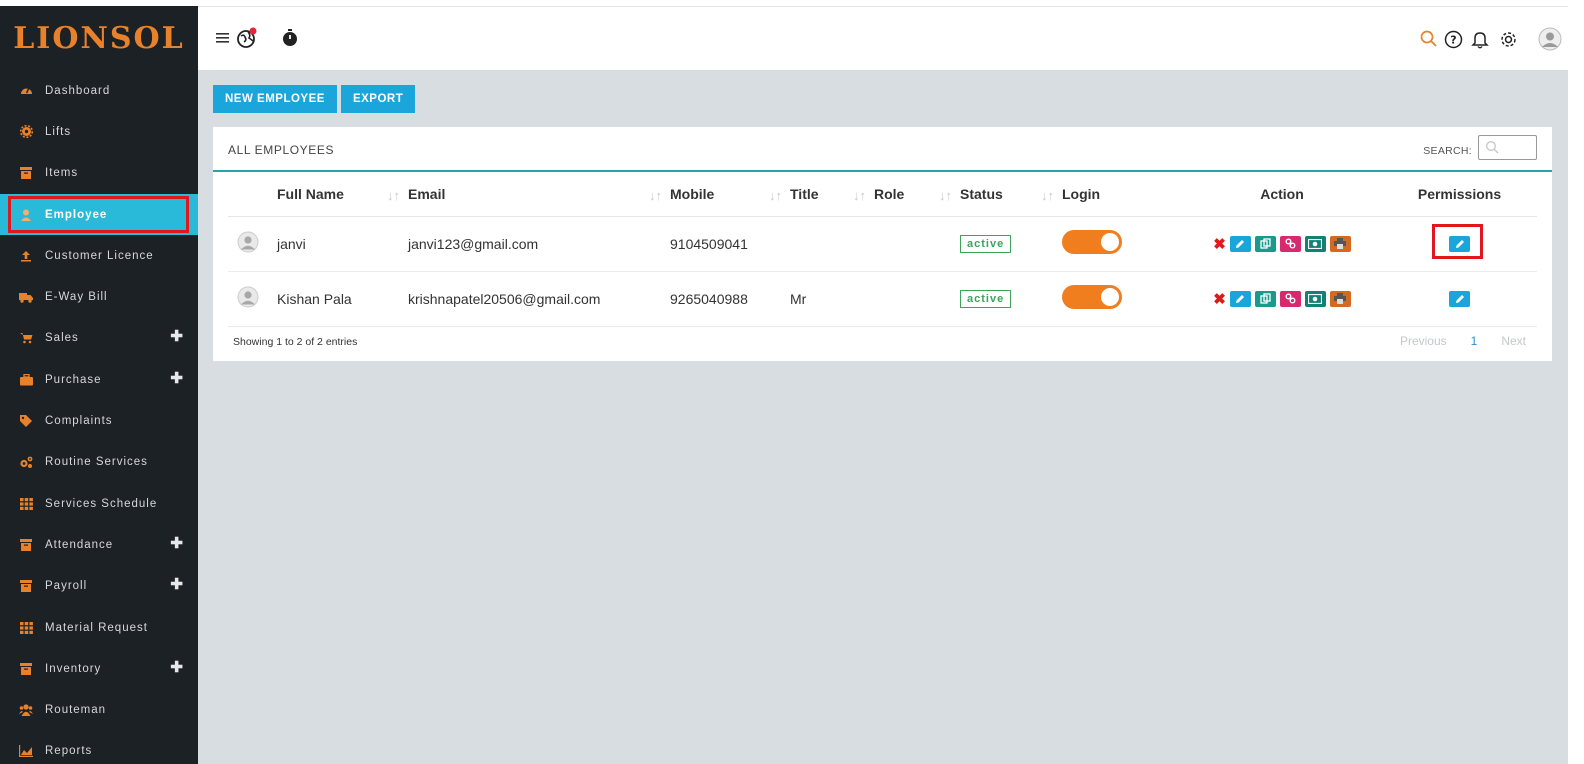 The width and height of the screenshot is (1584, 764). I want to click on search-input, so click(1507, 147).